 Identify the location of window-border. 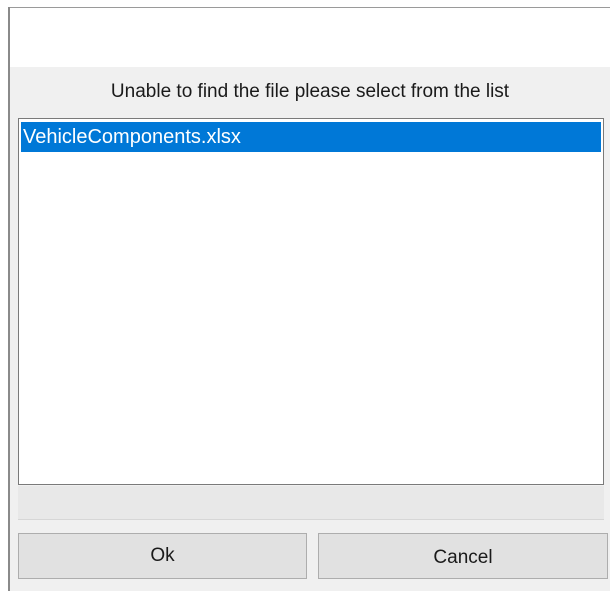
(310, 7).